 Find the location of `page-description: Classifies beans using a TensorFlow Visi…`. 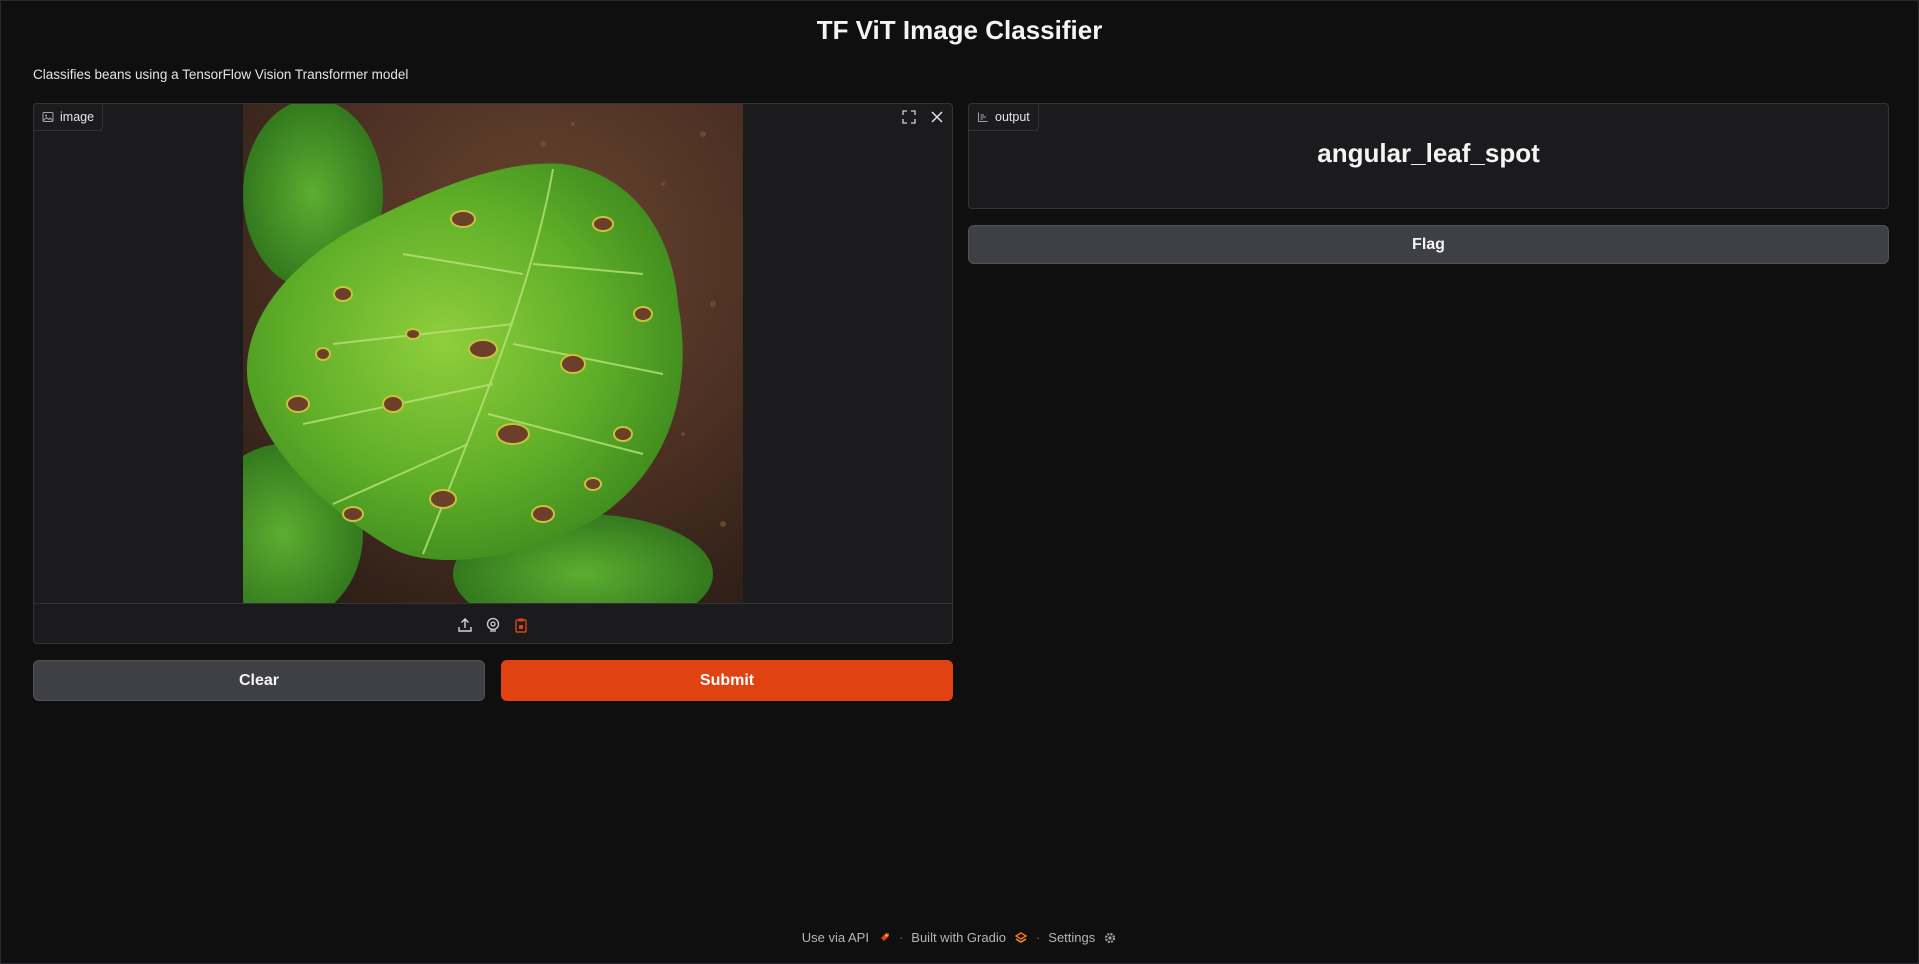

page-description: Classifies beans using a TensorFlow Visi… is located at coordinates (221, 74).